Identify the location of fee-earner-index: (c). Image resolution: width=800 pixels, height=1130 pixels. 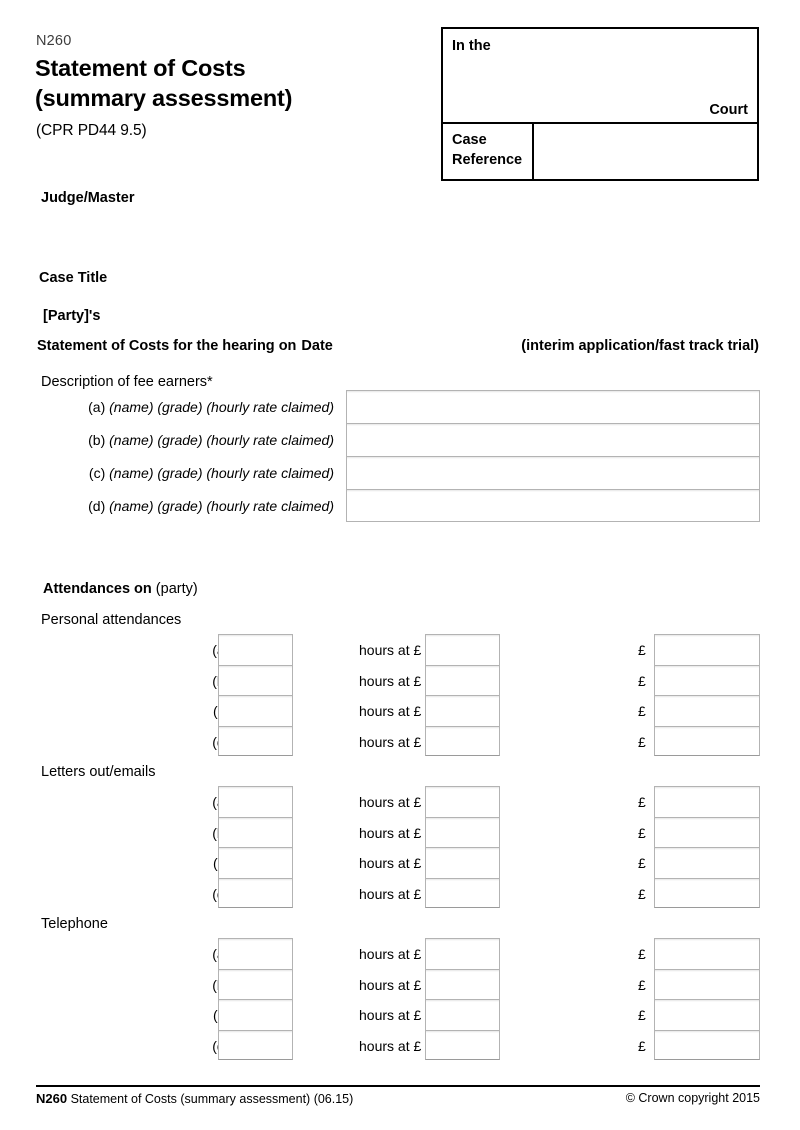
(97, 473).